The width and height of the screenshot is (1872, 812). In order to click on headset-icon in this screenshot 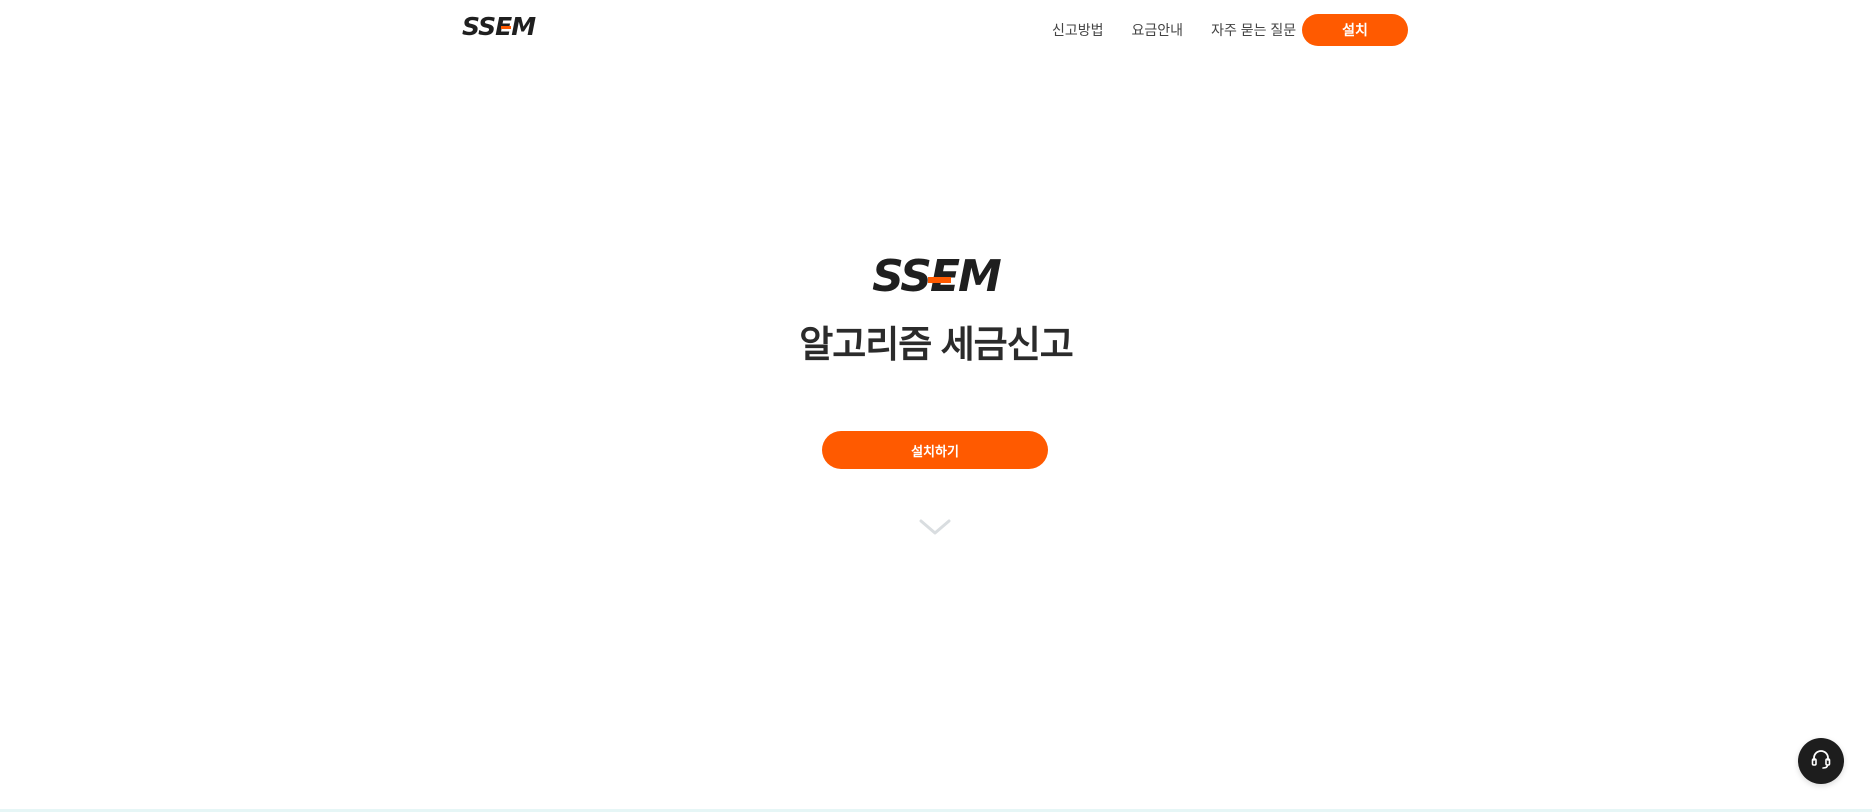, I will do `click(1821, 761)`.